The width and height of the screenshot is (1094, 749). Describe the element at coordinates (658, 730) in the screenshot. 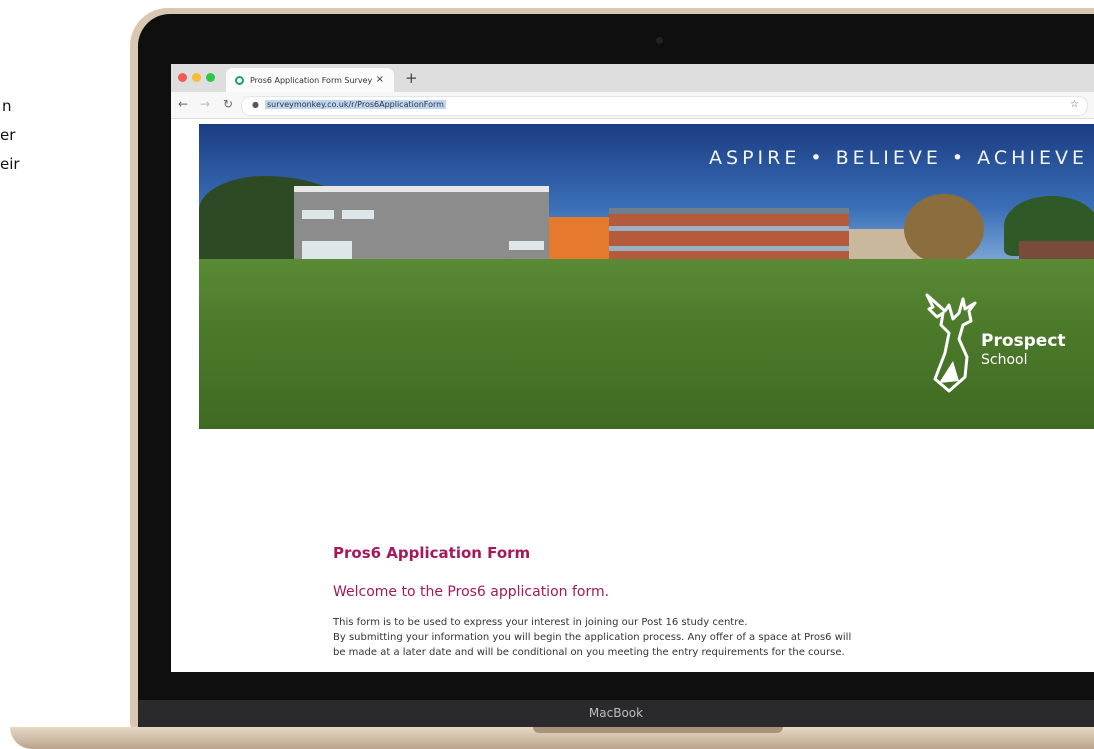

I see `laptop-hinge-notch` at that location.